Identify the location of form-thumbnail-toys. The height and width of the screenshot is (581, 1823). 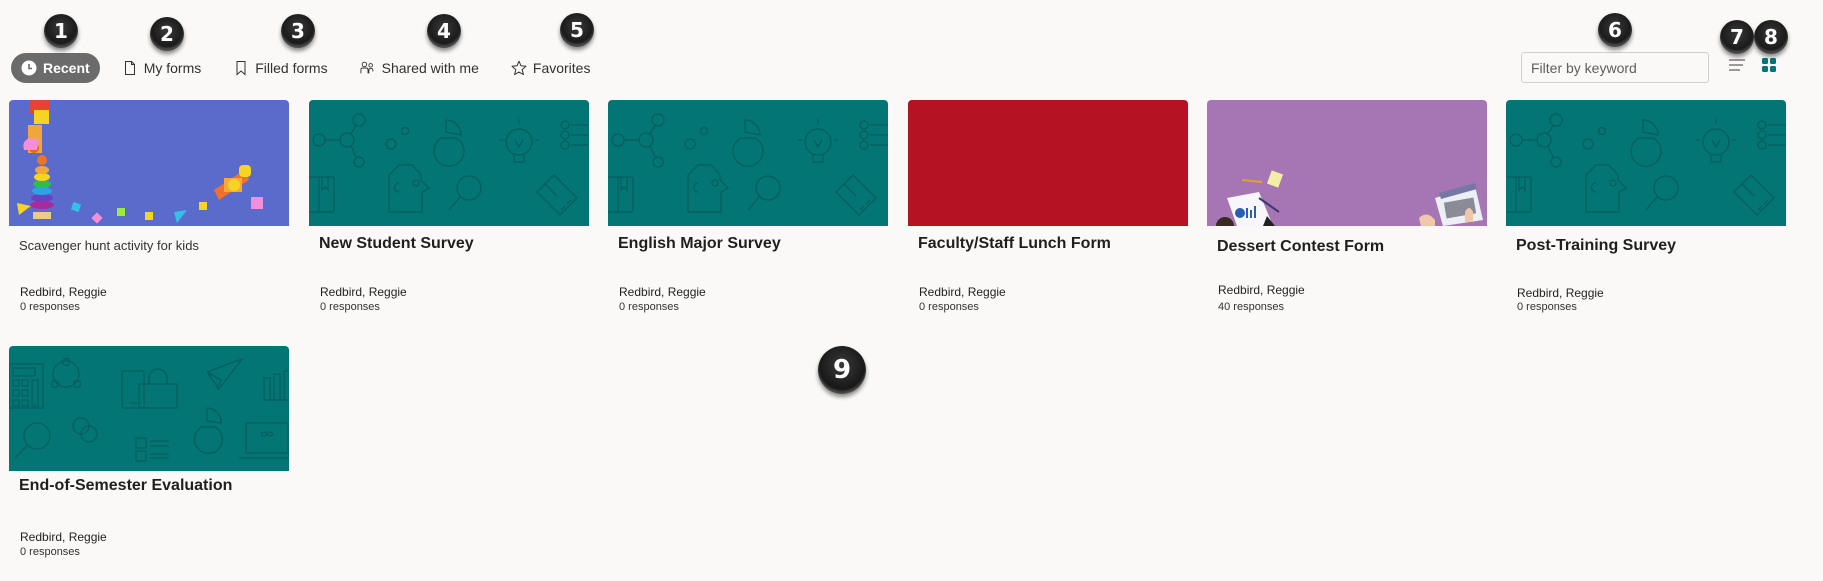
(149, 163).